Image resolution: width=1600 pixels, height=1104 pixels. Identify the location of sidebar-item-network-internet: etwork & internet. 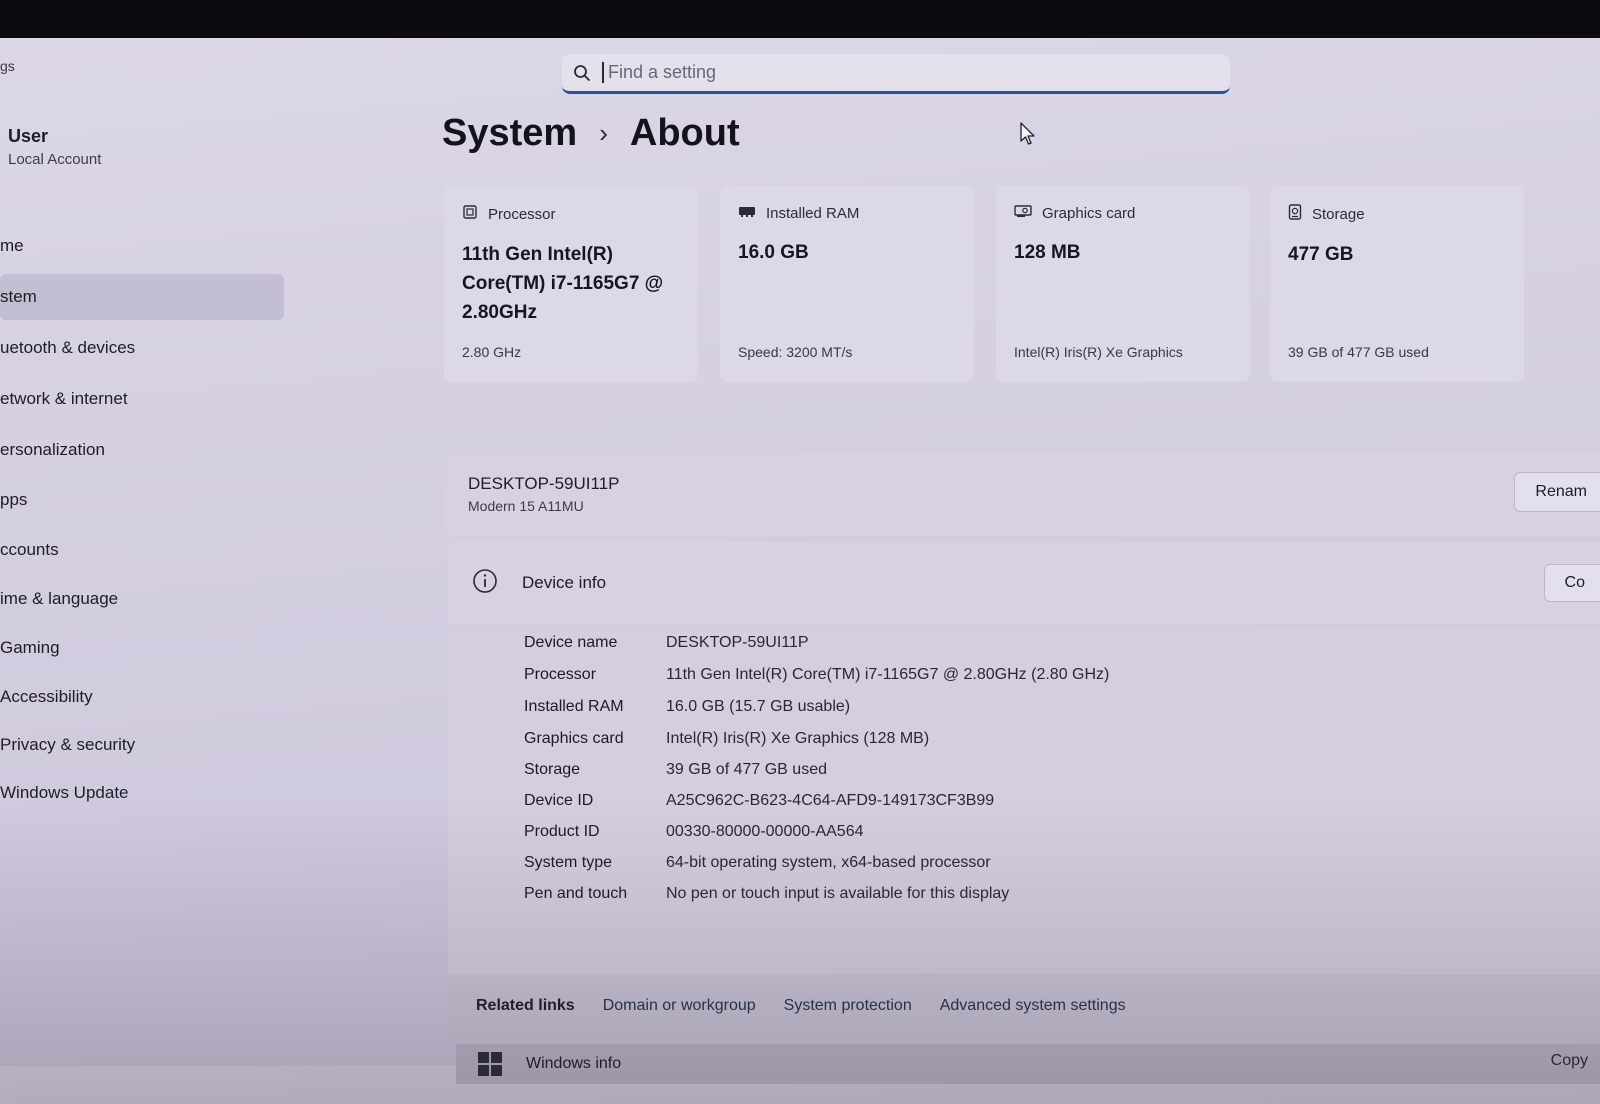
(142, 399).